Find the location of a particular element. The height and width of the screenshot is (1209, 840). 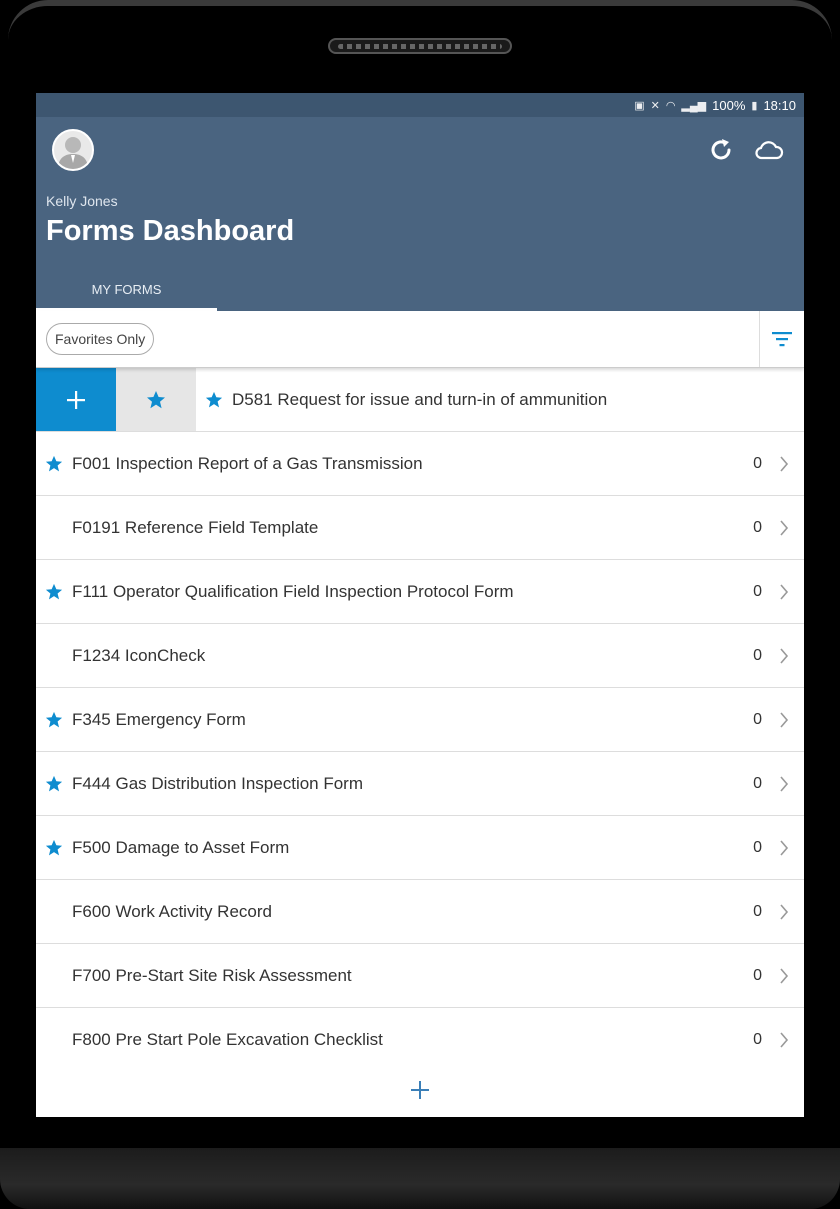

form-label: F600 Work Activity Record is located at coordinates (172, 911).